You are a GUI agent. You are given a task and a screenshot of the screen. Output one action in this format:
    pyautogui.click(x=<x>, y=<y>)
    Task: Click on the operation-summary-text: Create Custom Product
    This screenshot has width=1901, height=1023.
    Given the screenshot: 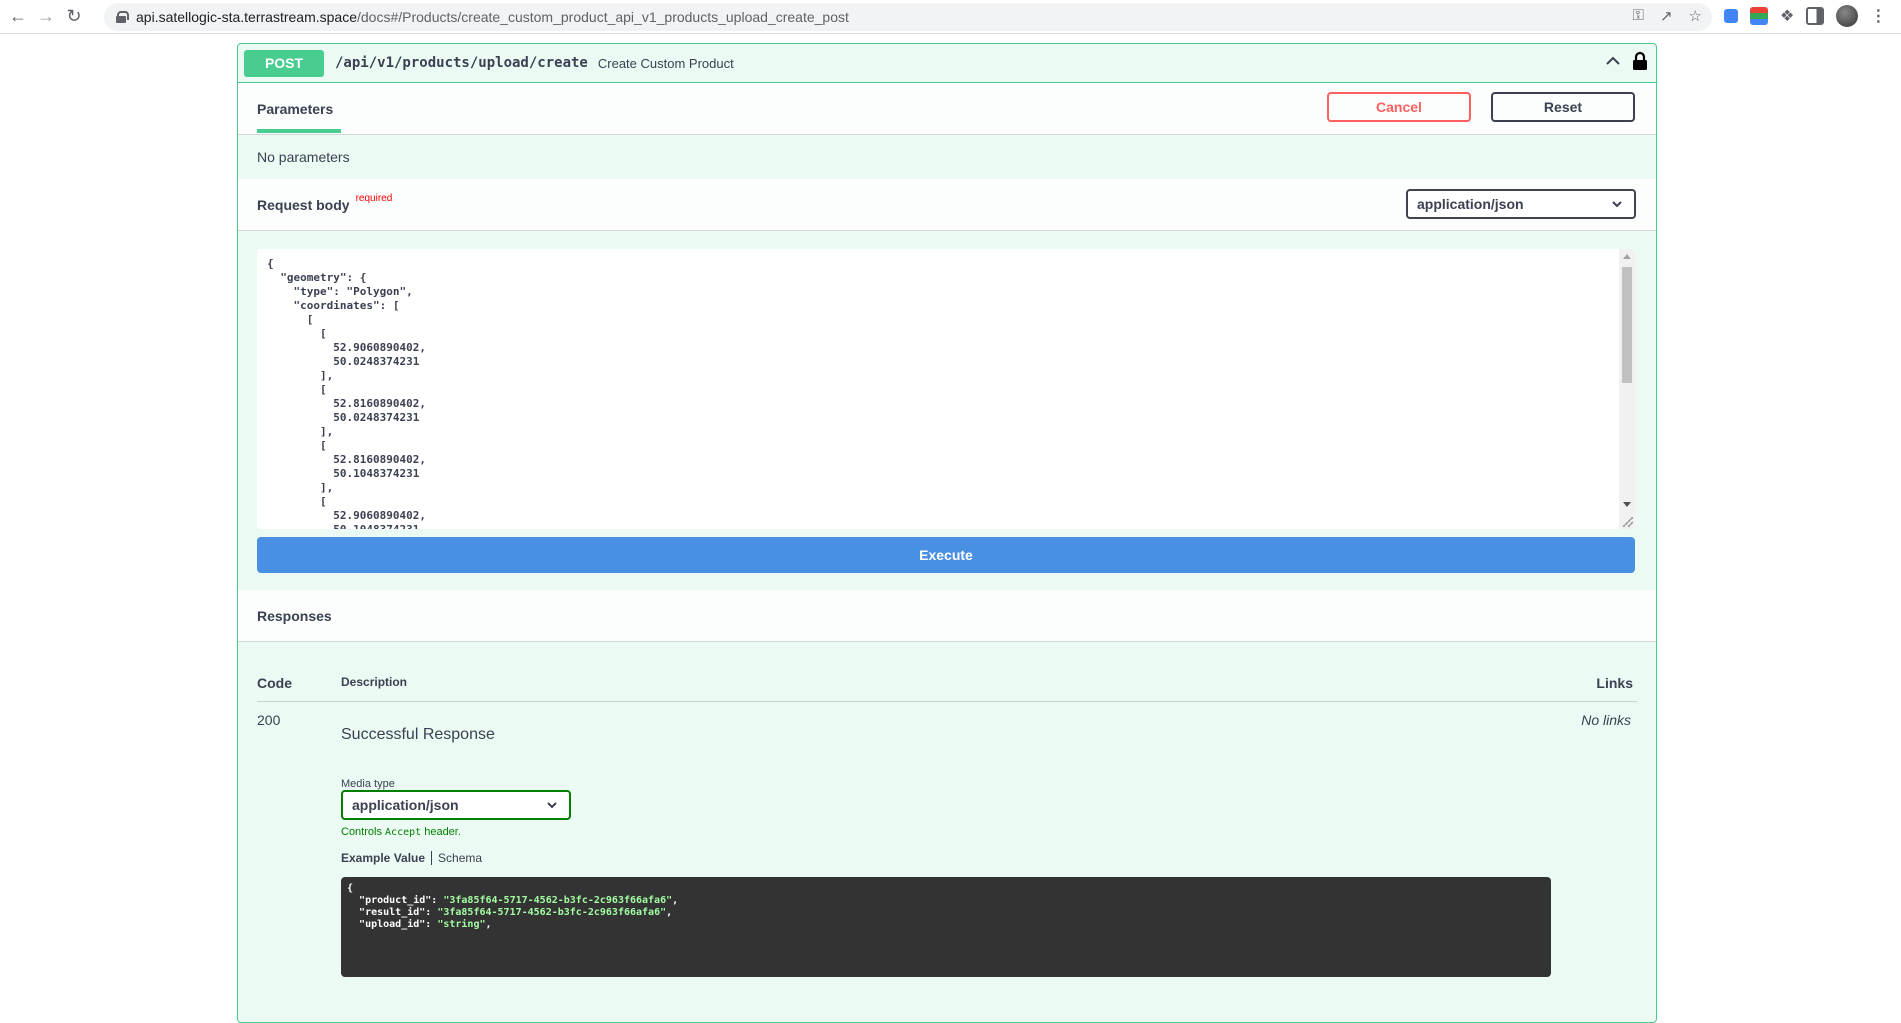 What is the action you would take?
    pyautogui.click(x=665, y=63)
    